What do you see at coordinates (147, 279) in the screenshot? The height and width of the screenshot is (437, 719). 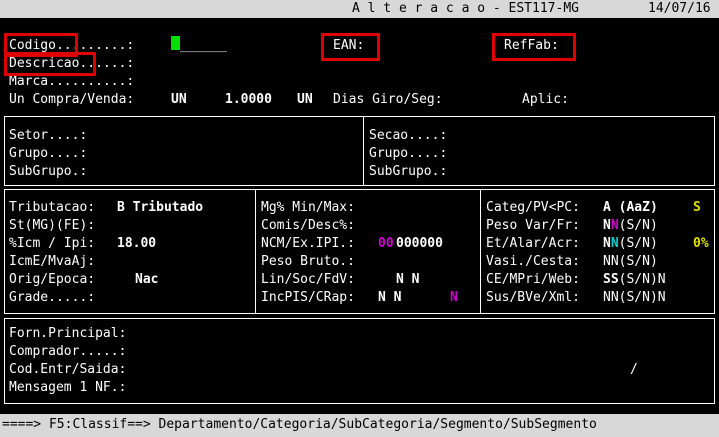 I see `orig-value: Nac` at bounding box center [147, 279].